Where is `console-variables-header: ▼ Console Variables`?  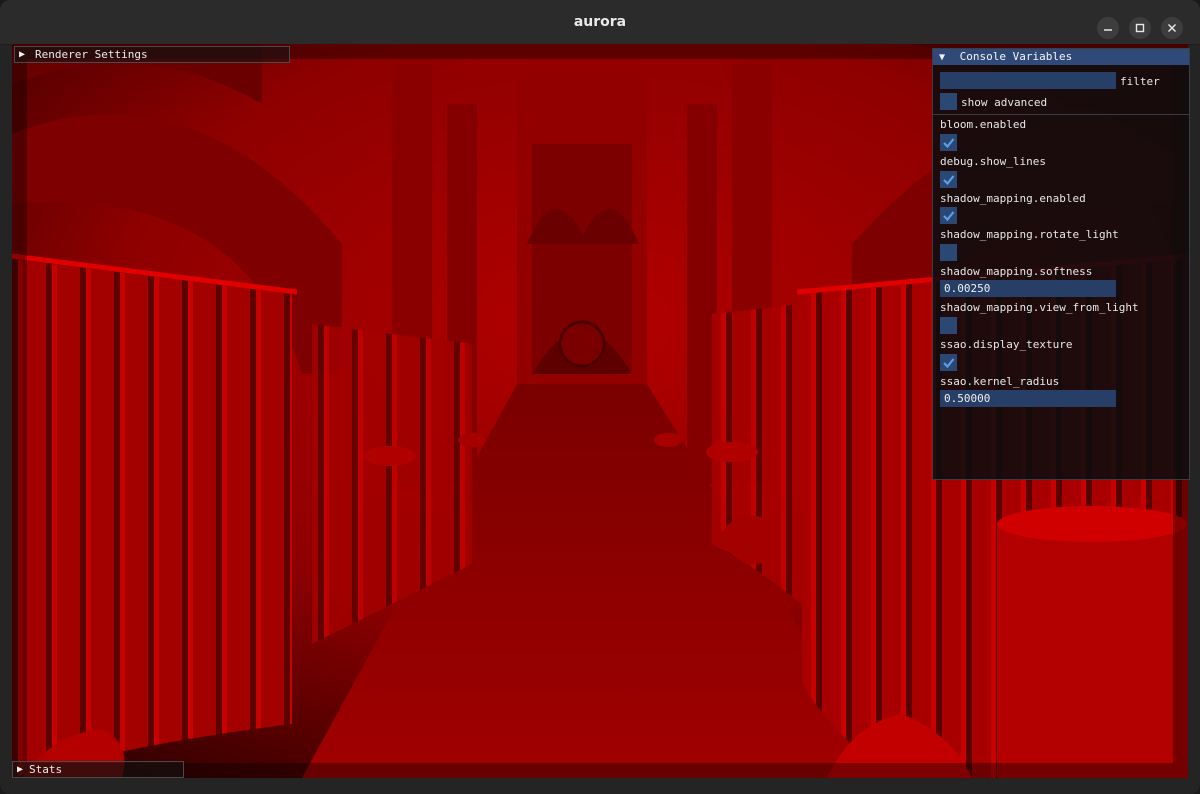 console-variables-header: ▼ Console Variables is located at coordinates (1061, 57).